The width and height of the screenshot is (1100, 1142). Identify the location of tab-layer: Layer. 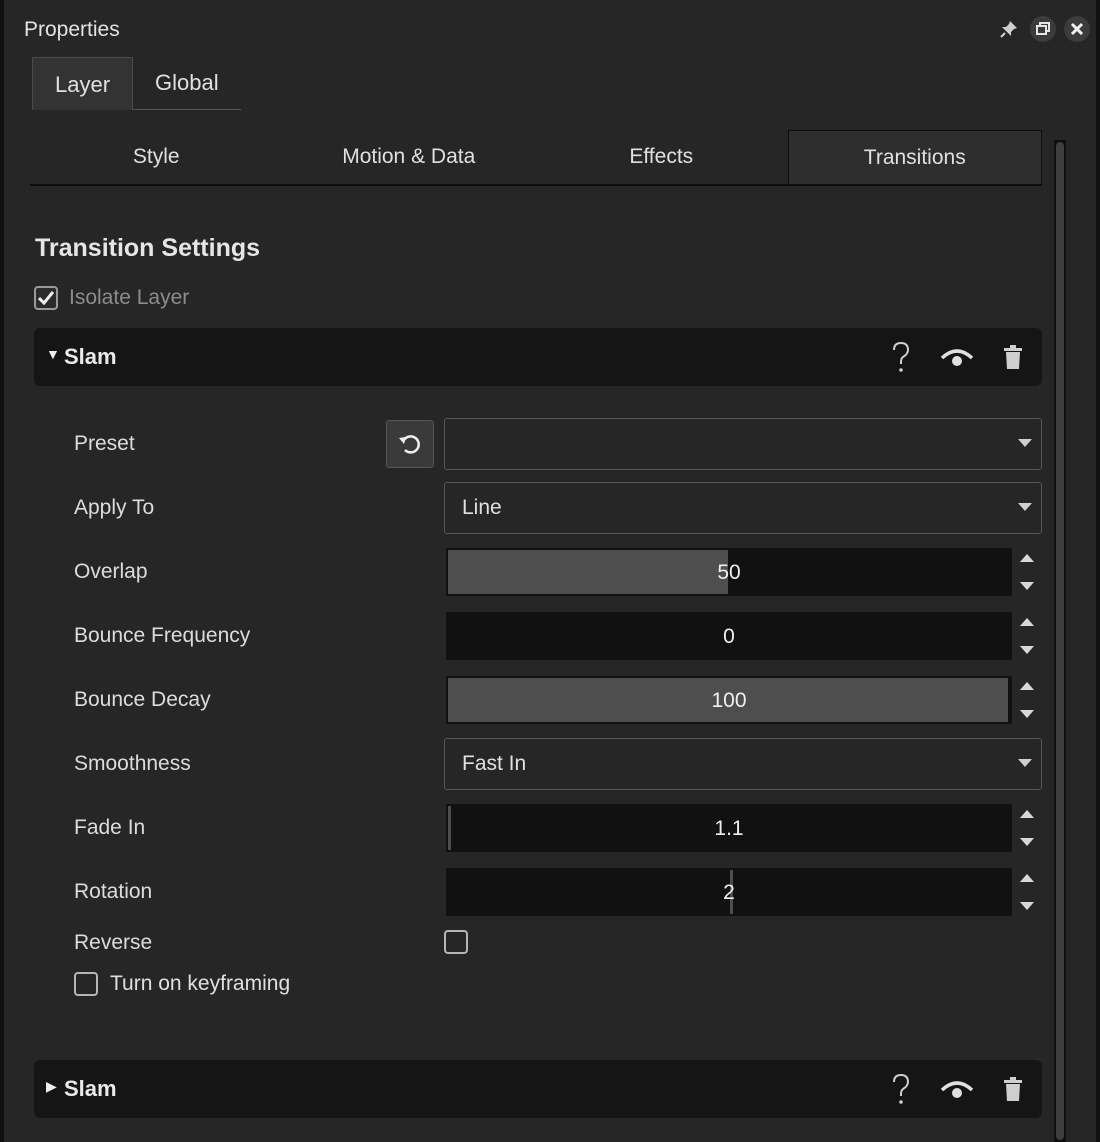
(83, 84).